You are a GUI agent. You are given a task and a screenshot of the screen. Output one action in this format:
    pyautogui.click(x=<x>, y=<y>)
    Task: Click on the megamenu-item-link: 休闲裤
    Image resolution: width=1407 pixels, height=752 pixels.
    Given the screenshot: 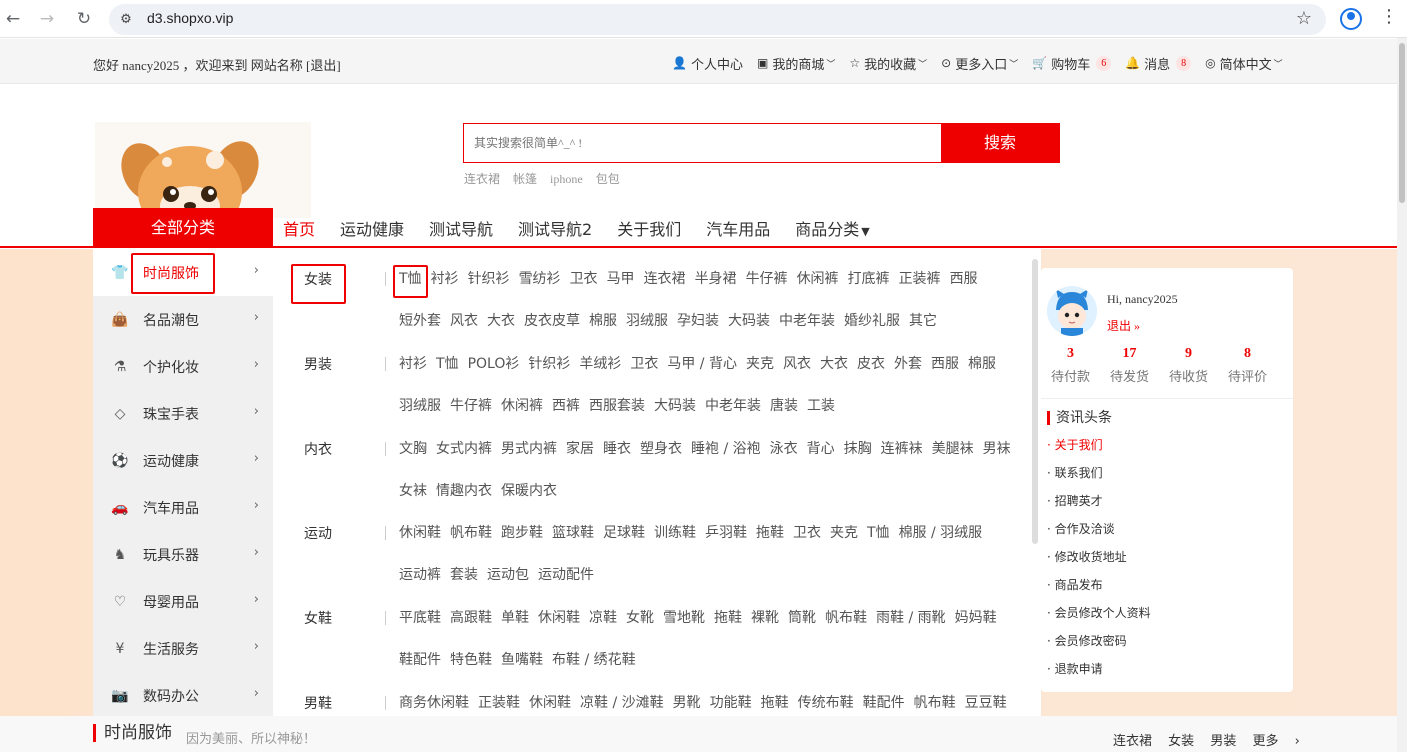 What is the action you would take?
    pyautogui.click(x=818, y=290)
    